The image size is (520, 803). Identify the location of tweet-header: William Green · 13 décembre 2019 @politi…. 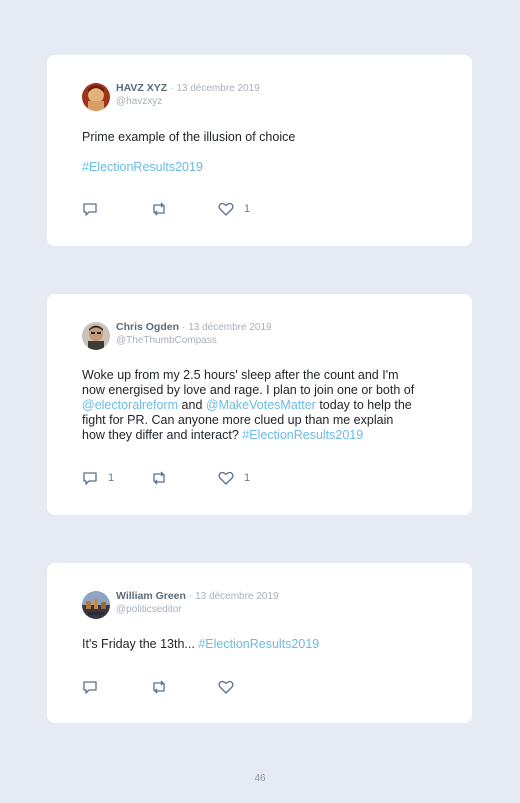
(180, 605).